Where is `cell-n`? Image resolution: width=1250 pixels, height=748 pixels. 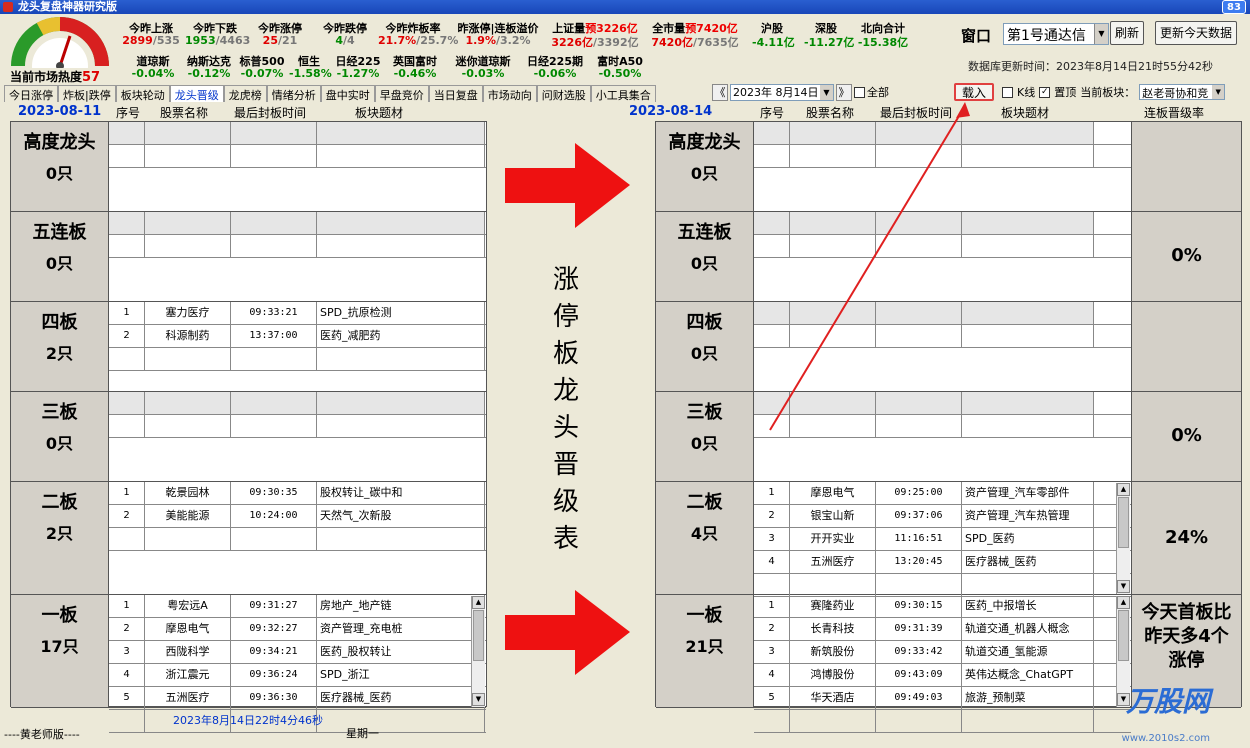 cell-n is located at coordinates (127, 539).